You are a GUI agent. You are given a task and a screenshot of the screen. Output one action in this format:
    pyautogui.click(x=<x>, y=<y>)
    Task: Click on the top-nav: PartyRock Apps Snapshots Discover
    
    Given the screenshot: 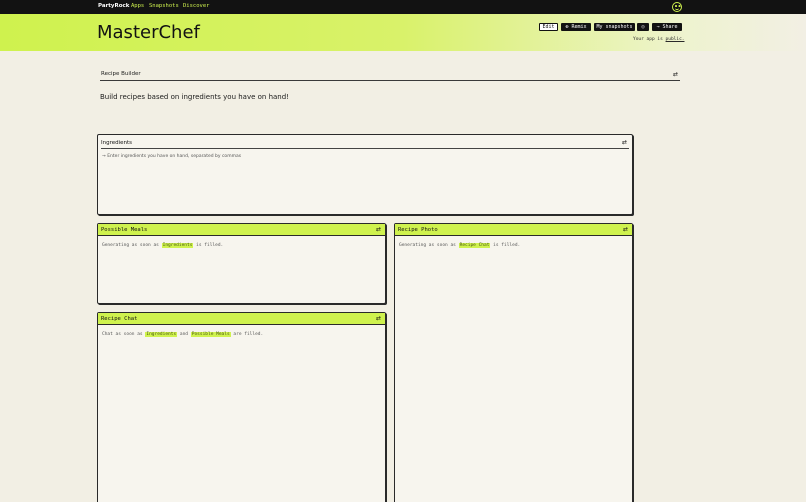 What is the action you would take?
    pyautogui.click(x=403, y=7)
    